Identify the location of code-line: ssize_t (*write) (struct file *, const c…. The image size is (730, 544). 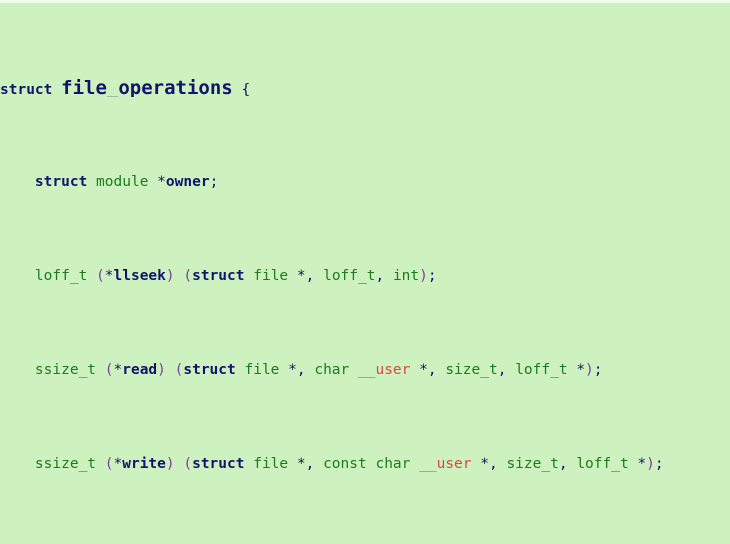
(349, 464).